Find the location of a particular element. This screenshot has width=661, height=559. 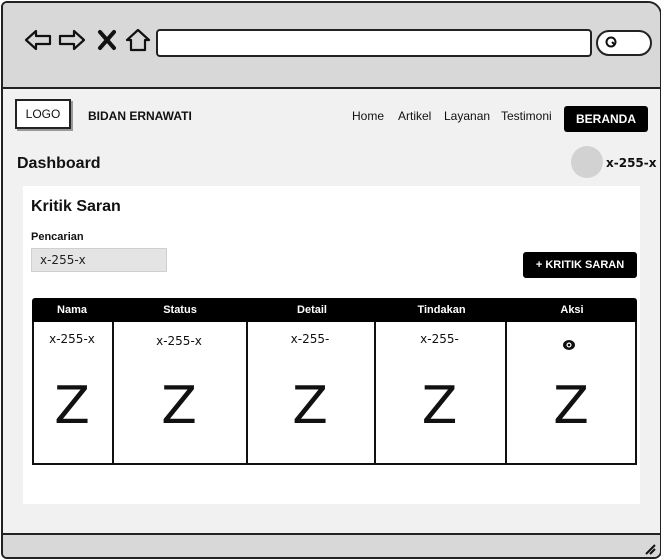

page-title: Dashboard is located at coordinates (59, 163).